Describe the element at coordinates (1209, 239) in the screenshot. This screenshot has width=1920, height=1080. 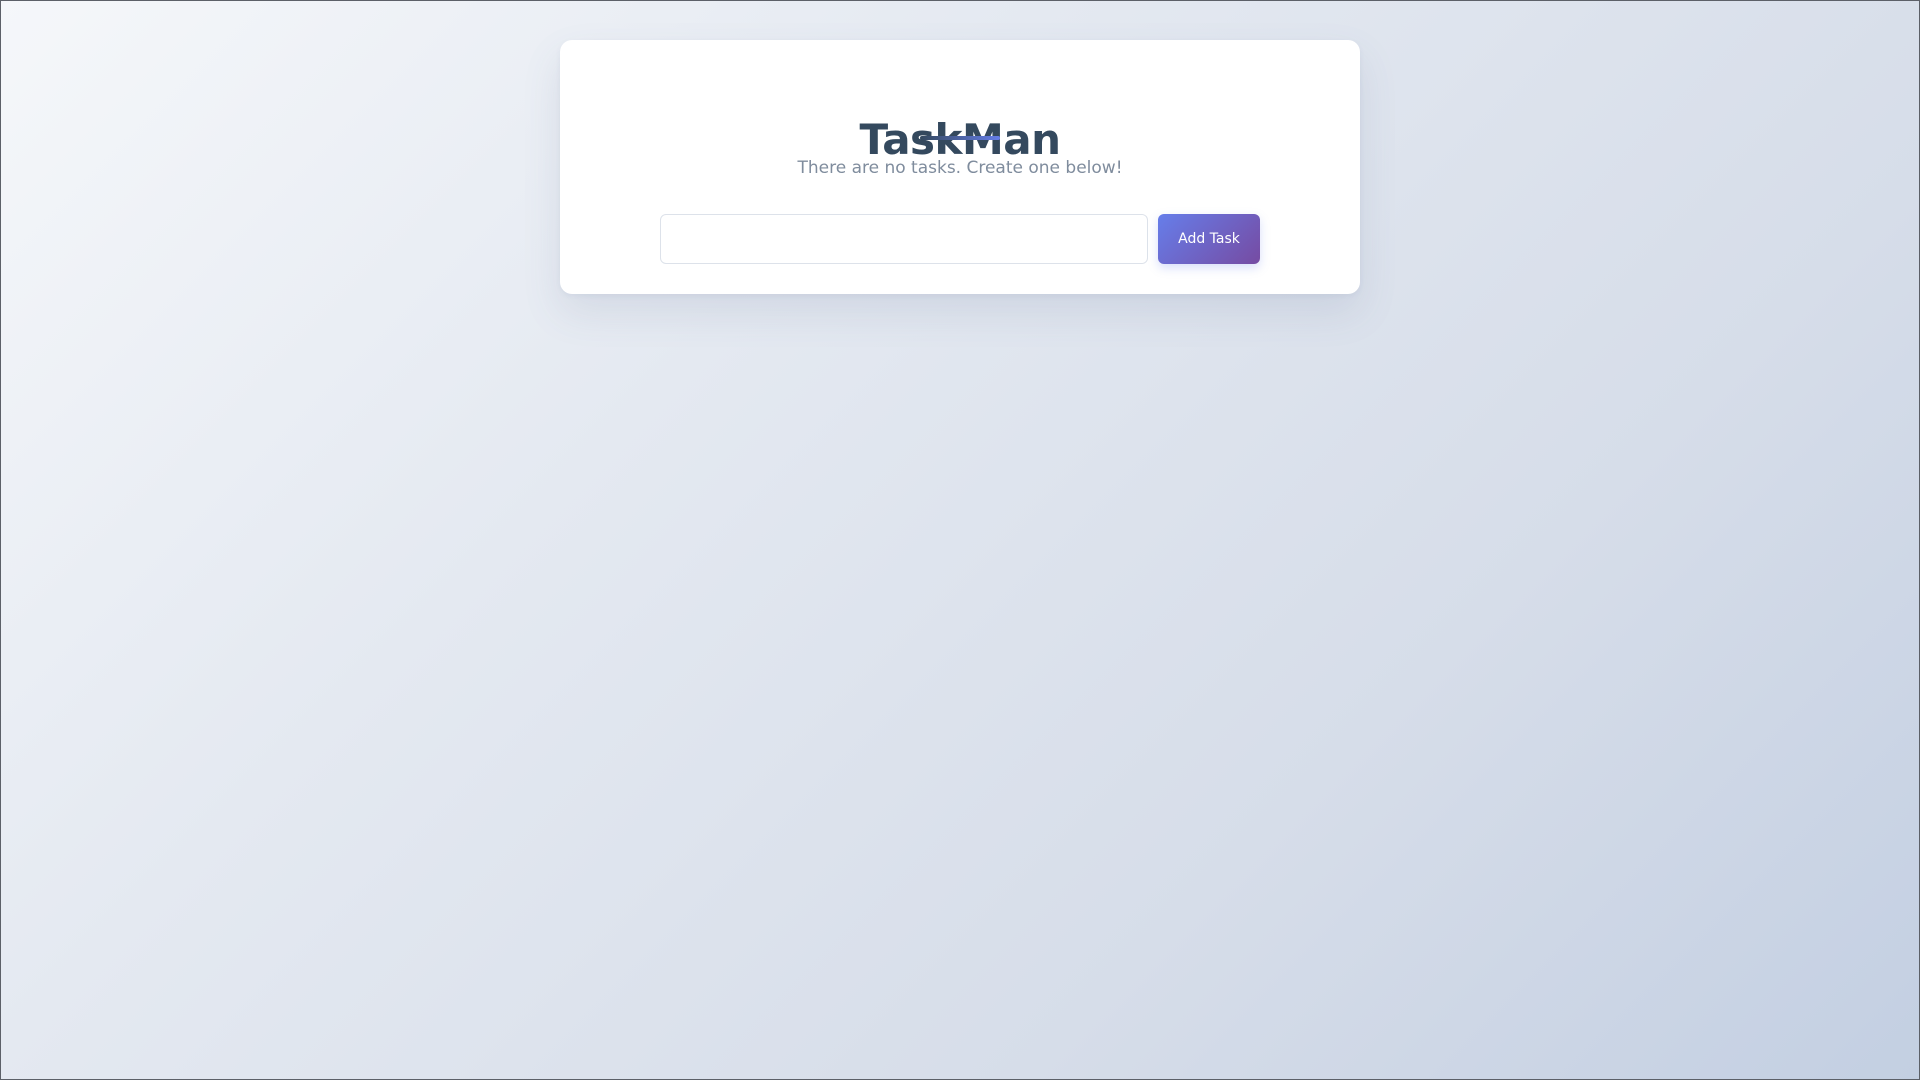
I see `add-task-button: Add Task` at that location.